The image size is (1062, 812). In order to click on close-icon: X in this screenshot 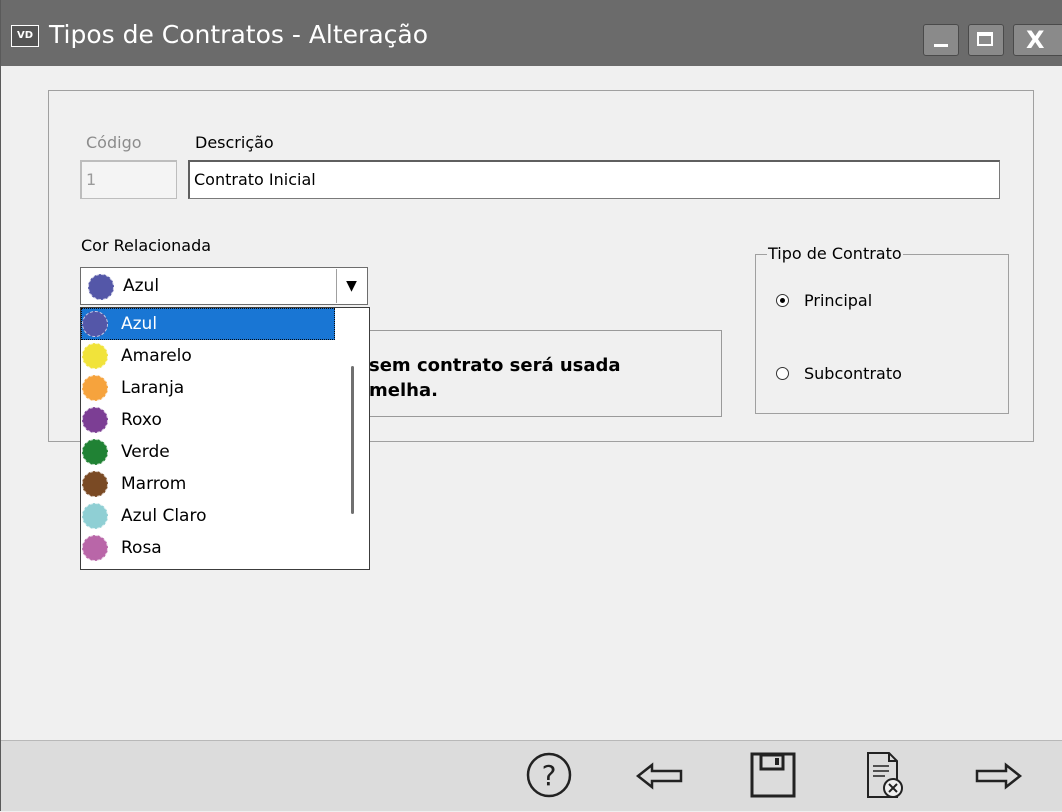, I will do `click(1035, 40)`.